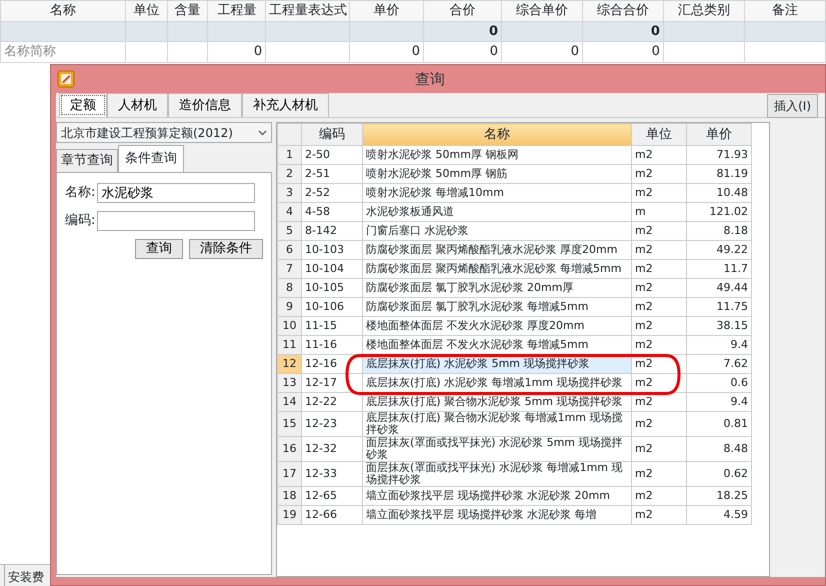 The width and height of the screenshot is (826, 586). I want to click on input-field, so click(176, 220).